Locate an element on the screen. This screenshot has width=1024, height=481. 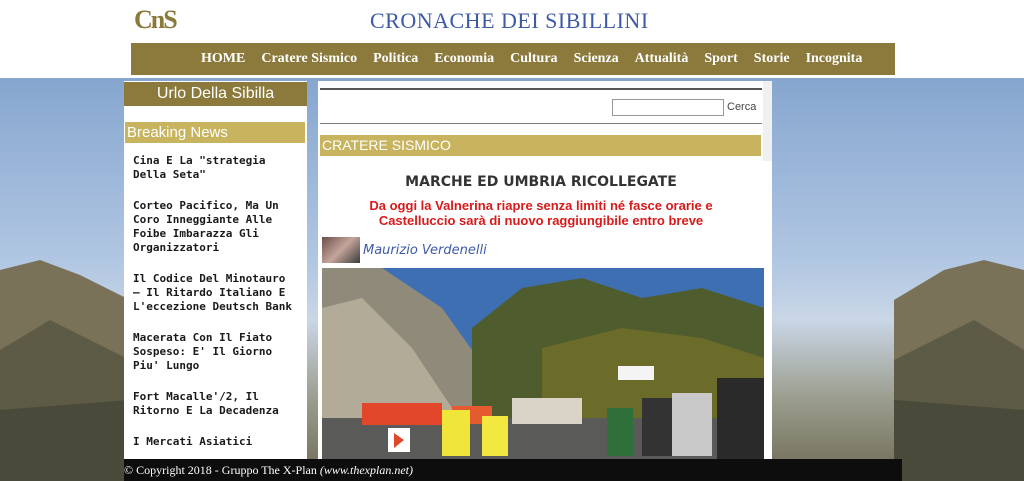
nav-storie: Storie is located at coordinates (772, 59).